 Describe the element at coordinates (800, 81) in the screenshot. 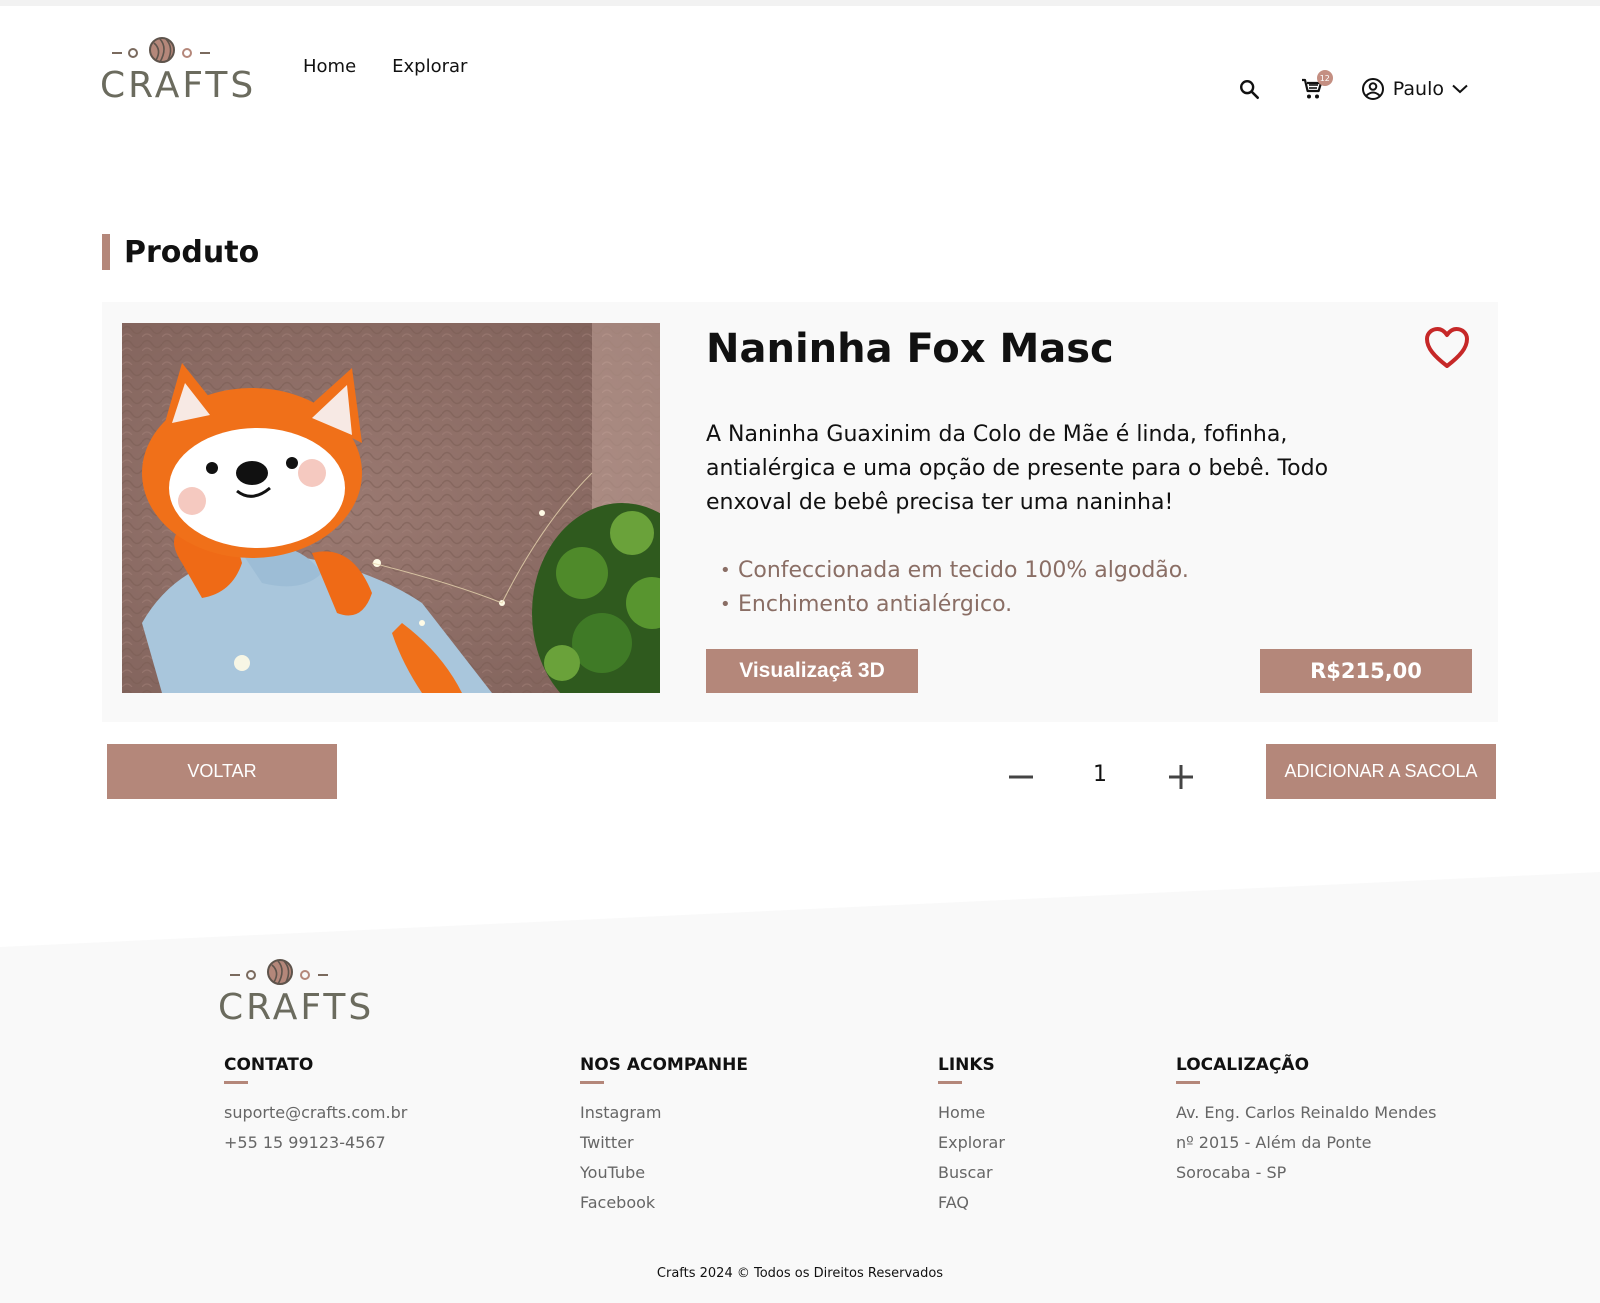

I see `site-header: CRAFTS Home Explorar 12 Paulo` at that location.